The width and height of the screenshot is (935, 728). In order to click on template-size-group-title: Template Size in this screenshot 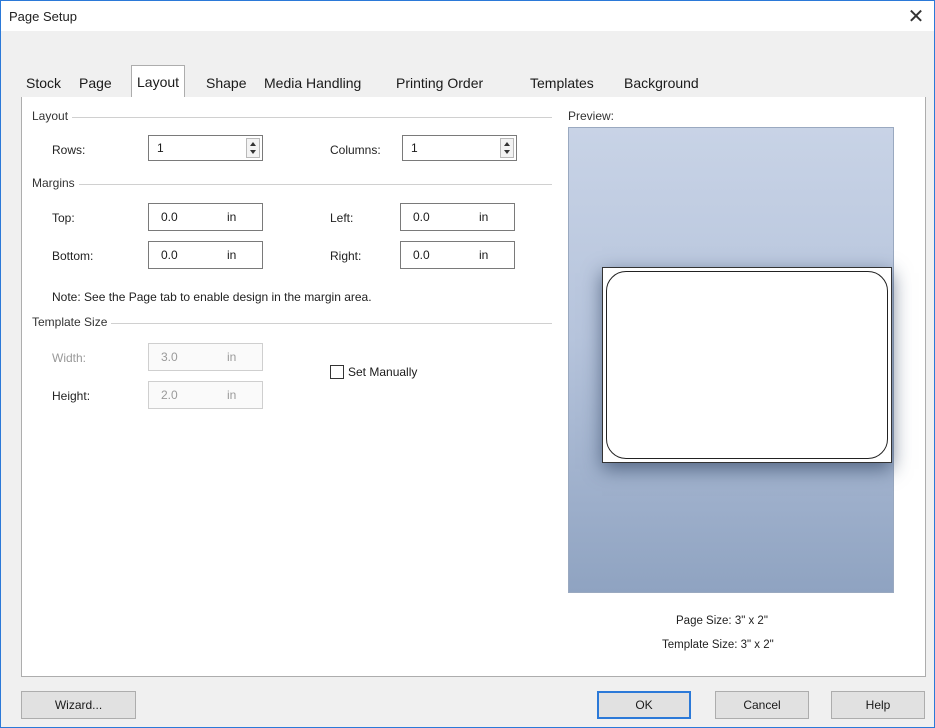, I will do `click(72, 322)`.